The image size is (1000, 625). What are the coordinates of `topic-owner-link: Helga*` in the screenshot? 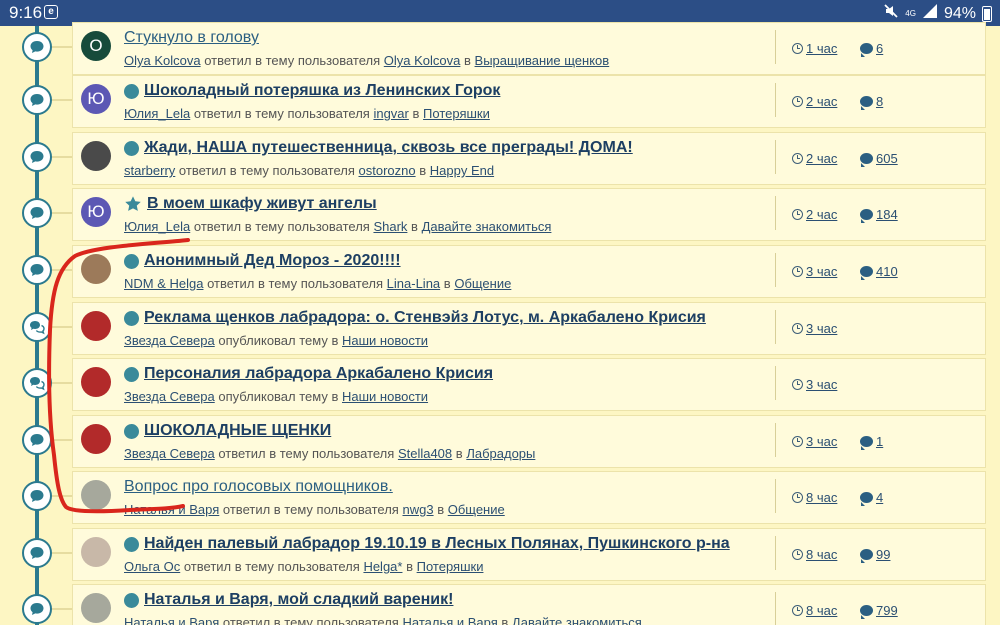 It's located at (382, 566).